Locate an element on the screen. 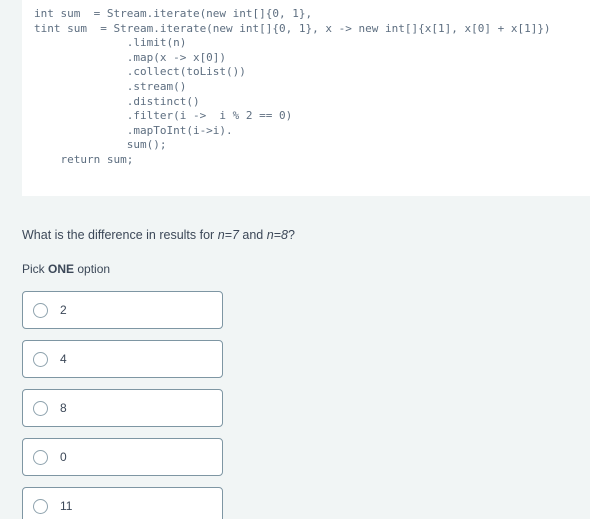  answer-option-label: 0 is located at coordinates (63, 457).